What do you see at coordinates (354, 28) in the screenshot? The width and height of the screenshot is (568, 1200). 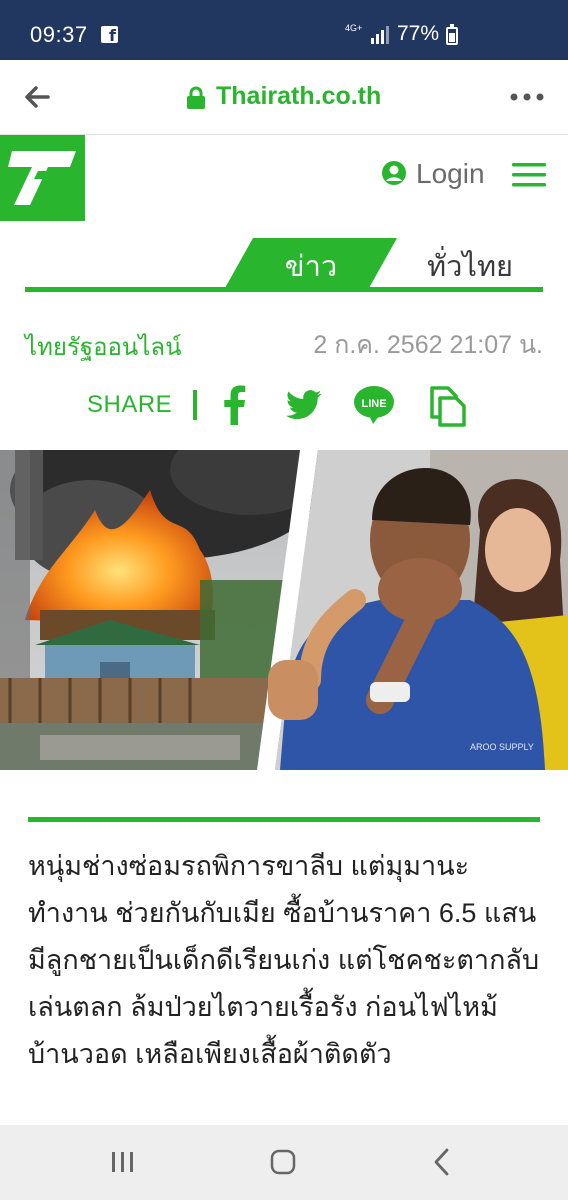 I see `network-type: 4G+` at bounding box center [354, 28].